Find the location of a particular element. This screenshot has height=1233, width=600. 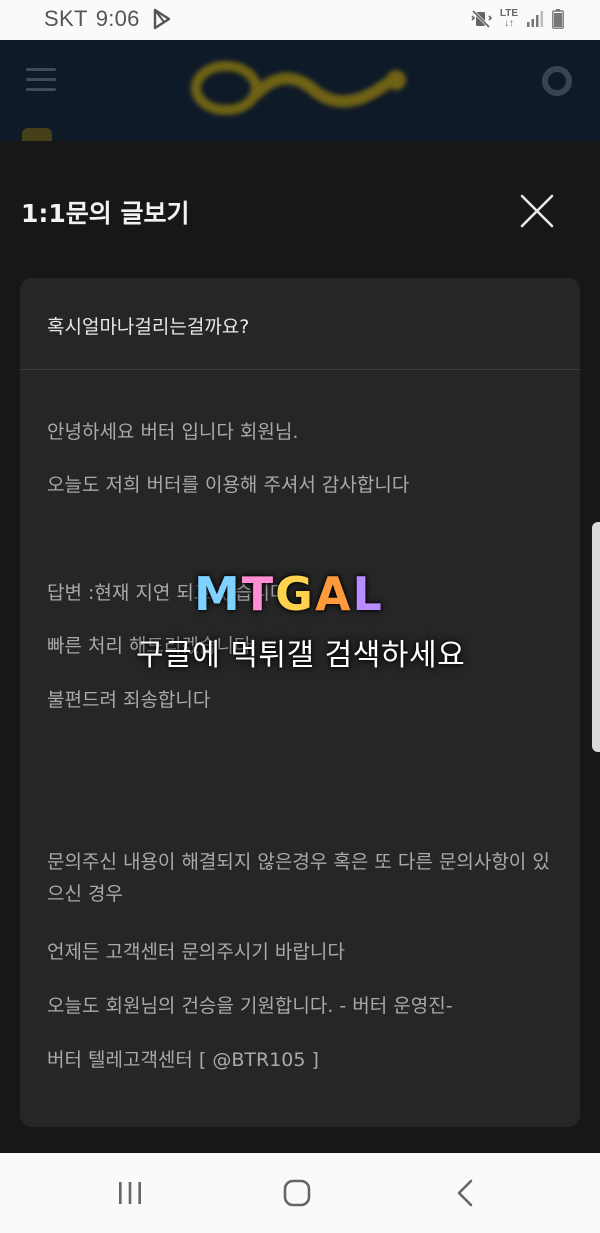

system-nav-bar is located at coordinates (300, 1193).